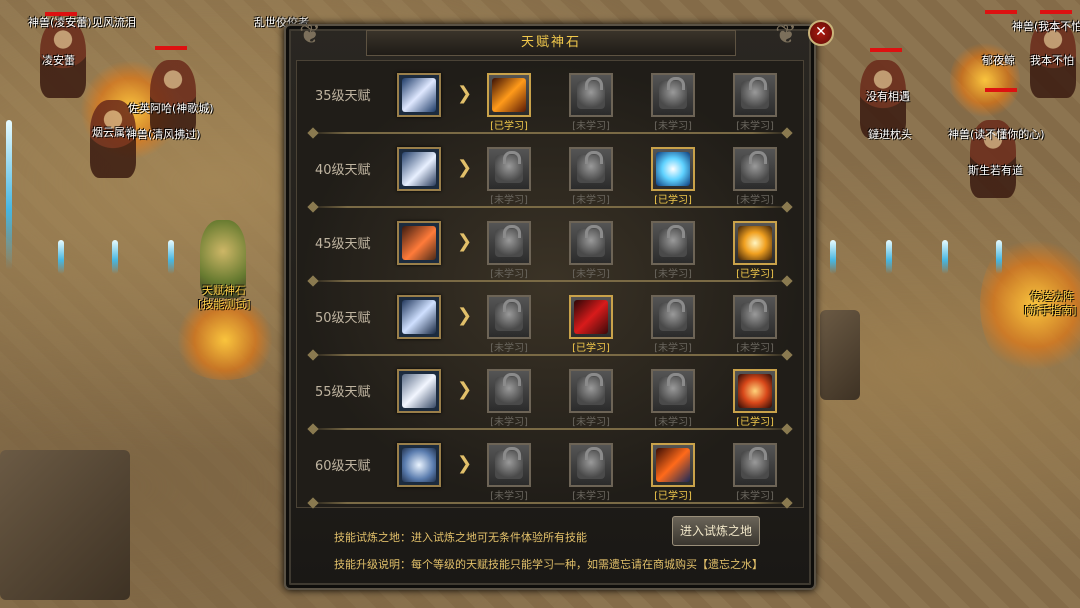 This screenshot has height=608, width=1080. Describe the element at coordinates (548, 564) in the screenshot. I see `upgrade-info-text: 技能升级说明：每个等级的天赋技能只能学习一种，如需遗忘请在商城购买【遗忘之水】` at that location.